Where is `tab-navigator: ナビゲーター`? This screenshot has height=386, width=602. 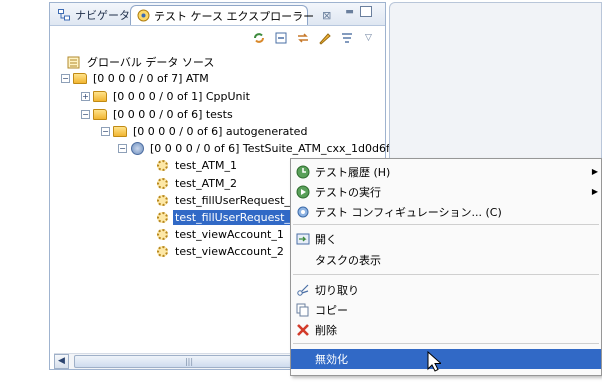 tab-navigator: ナビゲーター is located at coordinates (96, 15).